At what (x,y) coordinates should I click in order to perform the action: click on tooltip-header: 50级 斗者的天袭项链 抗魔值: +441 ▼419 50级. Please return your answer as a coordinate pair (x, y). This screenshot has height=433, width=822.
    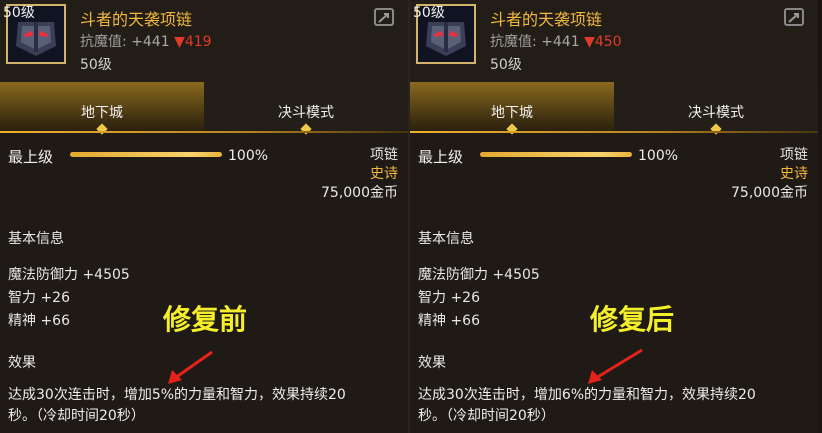
    Looking at the image, I should click on (204, 41).